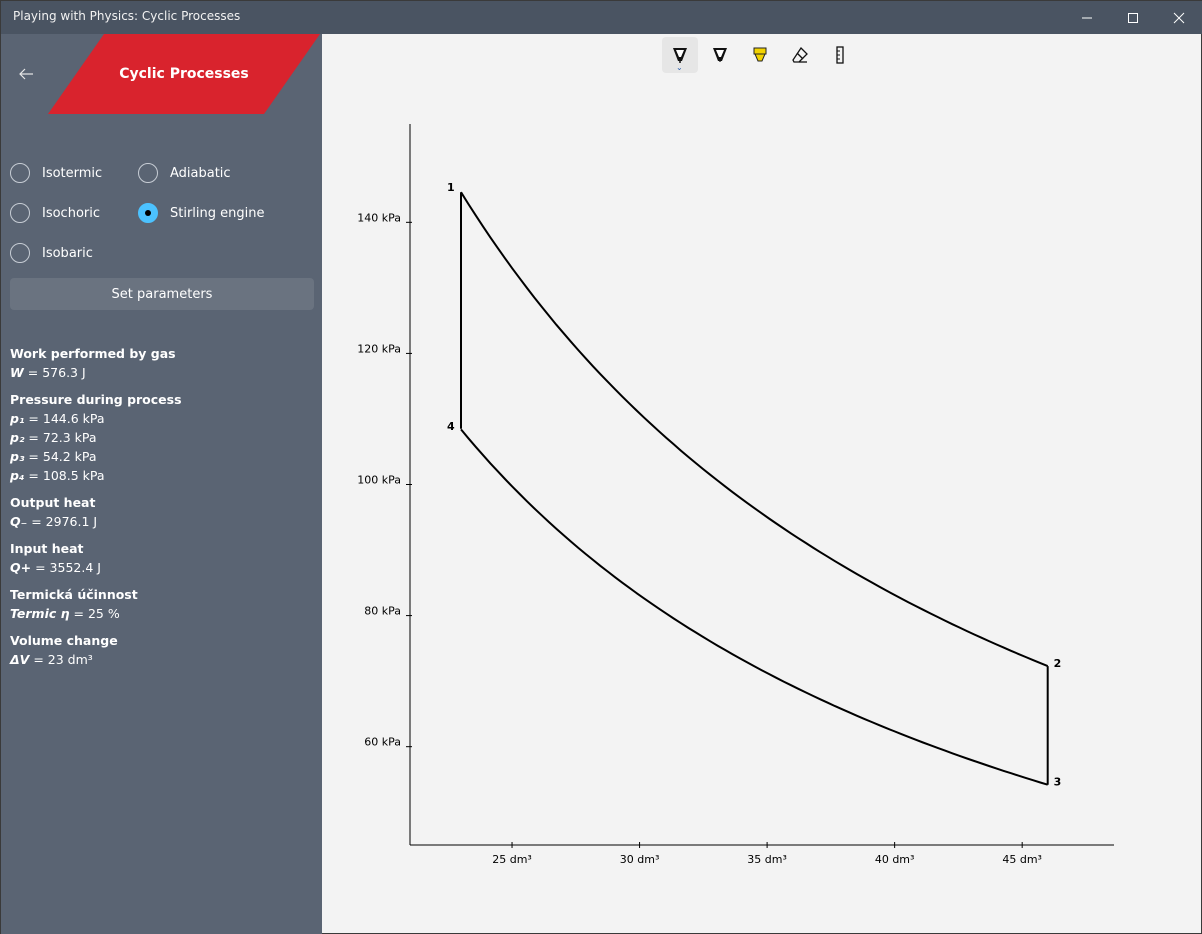 Image resolution: width=1202 pixels, height=934 pixels. Describe the element at coordinates (148, 213) in the screenshot. I see `radio-circle-selected` at that location.